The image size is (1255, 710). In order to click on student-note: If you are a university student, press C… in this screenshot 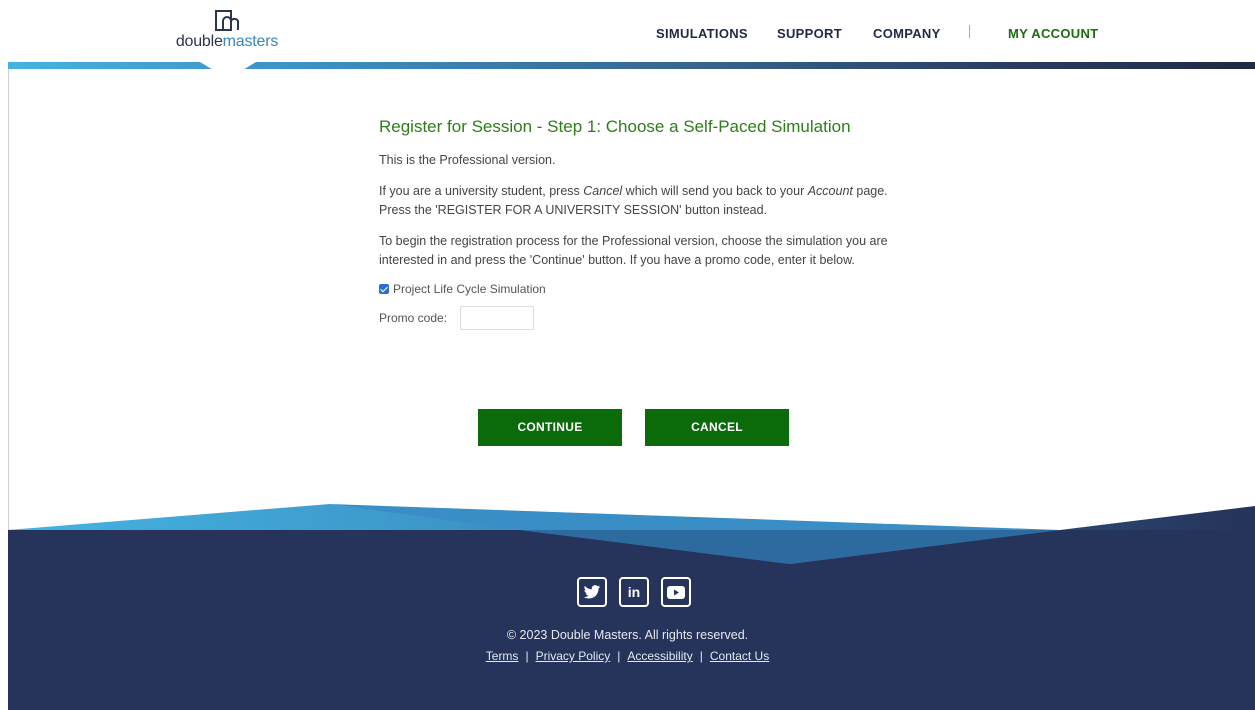, I will do `click(633, 200)`.